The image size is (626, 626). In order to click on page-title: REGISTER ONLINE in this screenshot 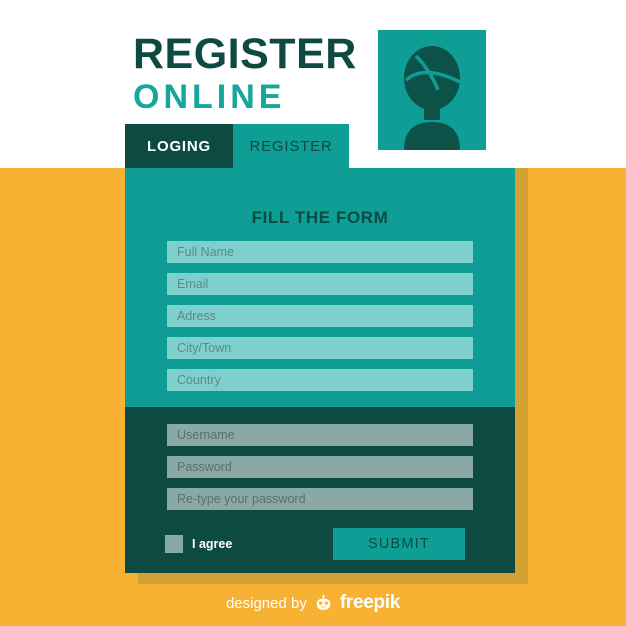, I will do `click(253, 73)`.